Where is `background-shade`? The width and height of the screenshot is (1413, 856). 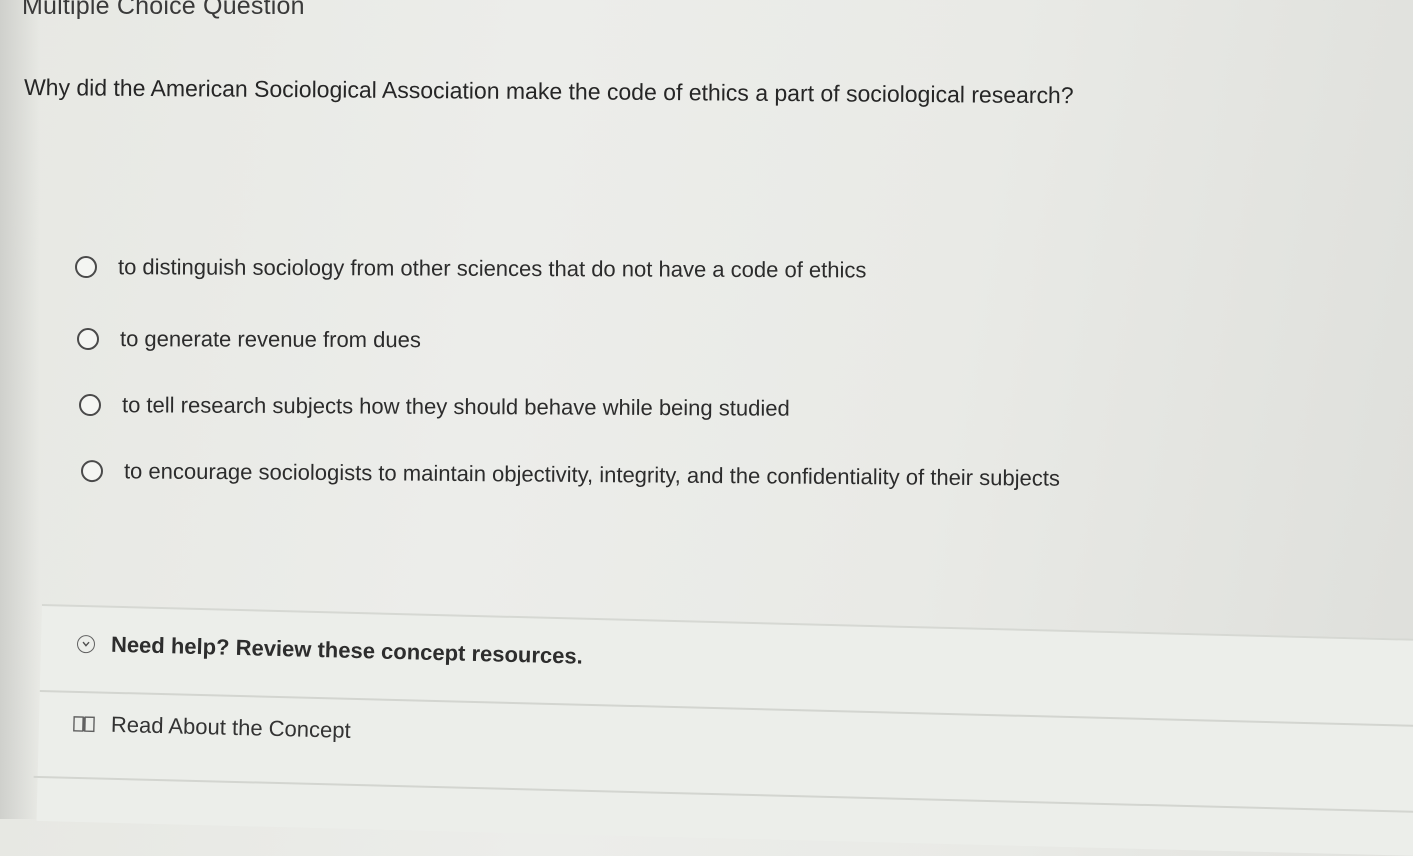
background-shade is located at coordinates (20, 409).